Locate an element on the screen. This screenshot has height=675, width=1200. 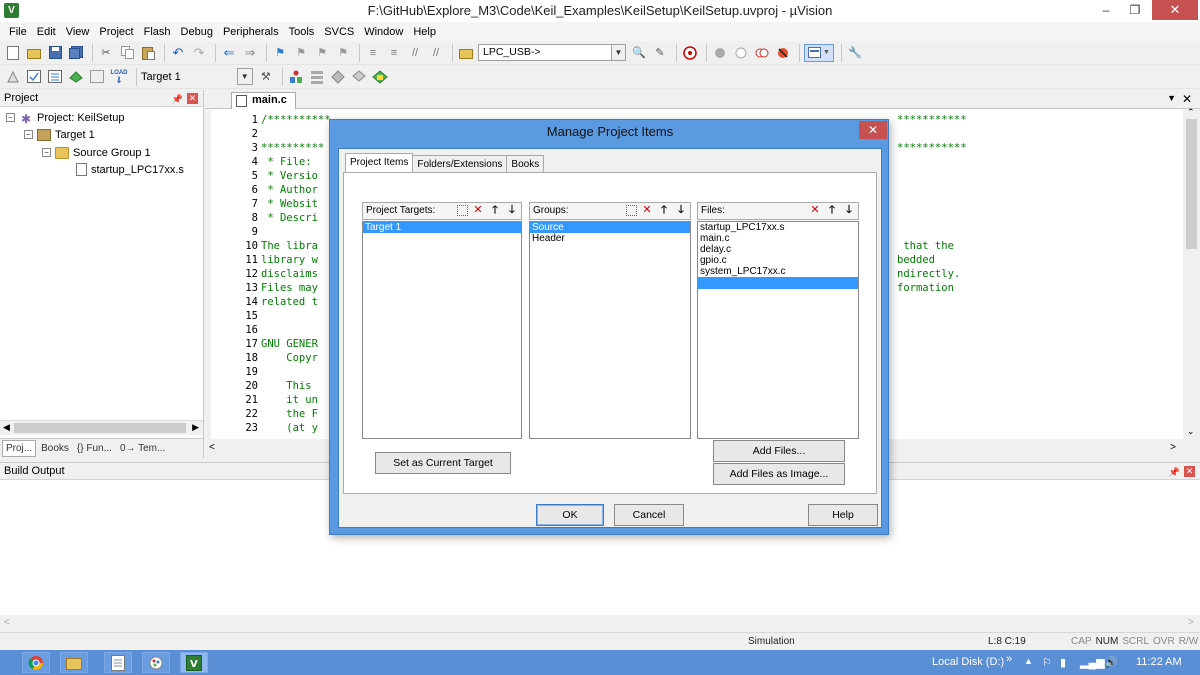
code-line: 5 * Versio is located at coordinates (264, 176).